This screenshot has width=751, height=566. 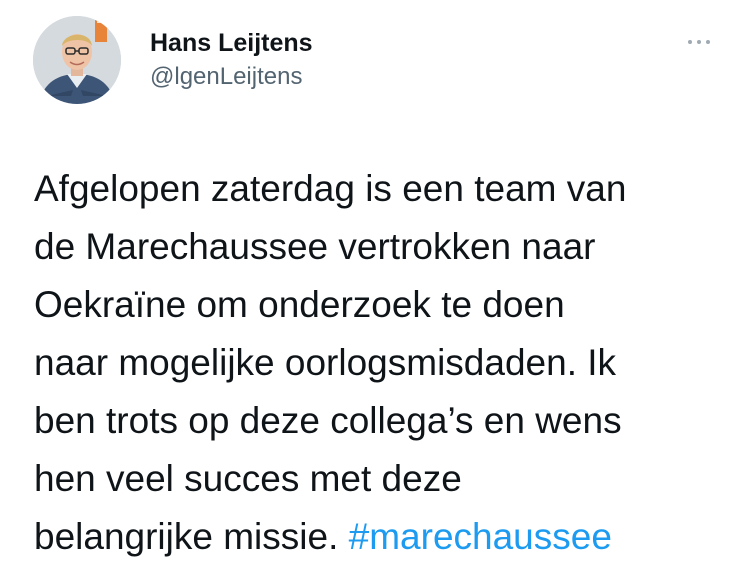 I want to click on tweet-text-line: de Marechaussee vertrokken naar, so click(x=315, y=246).